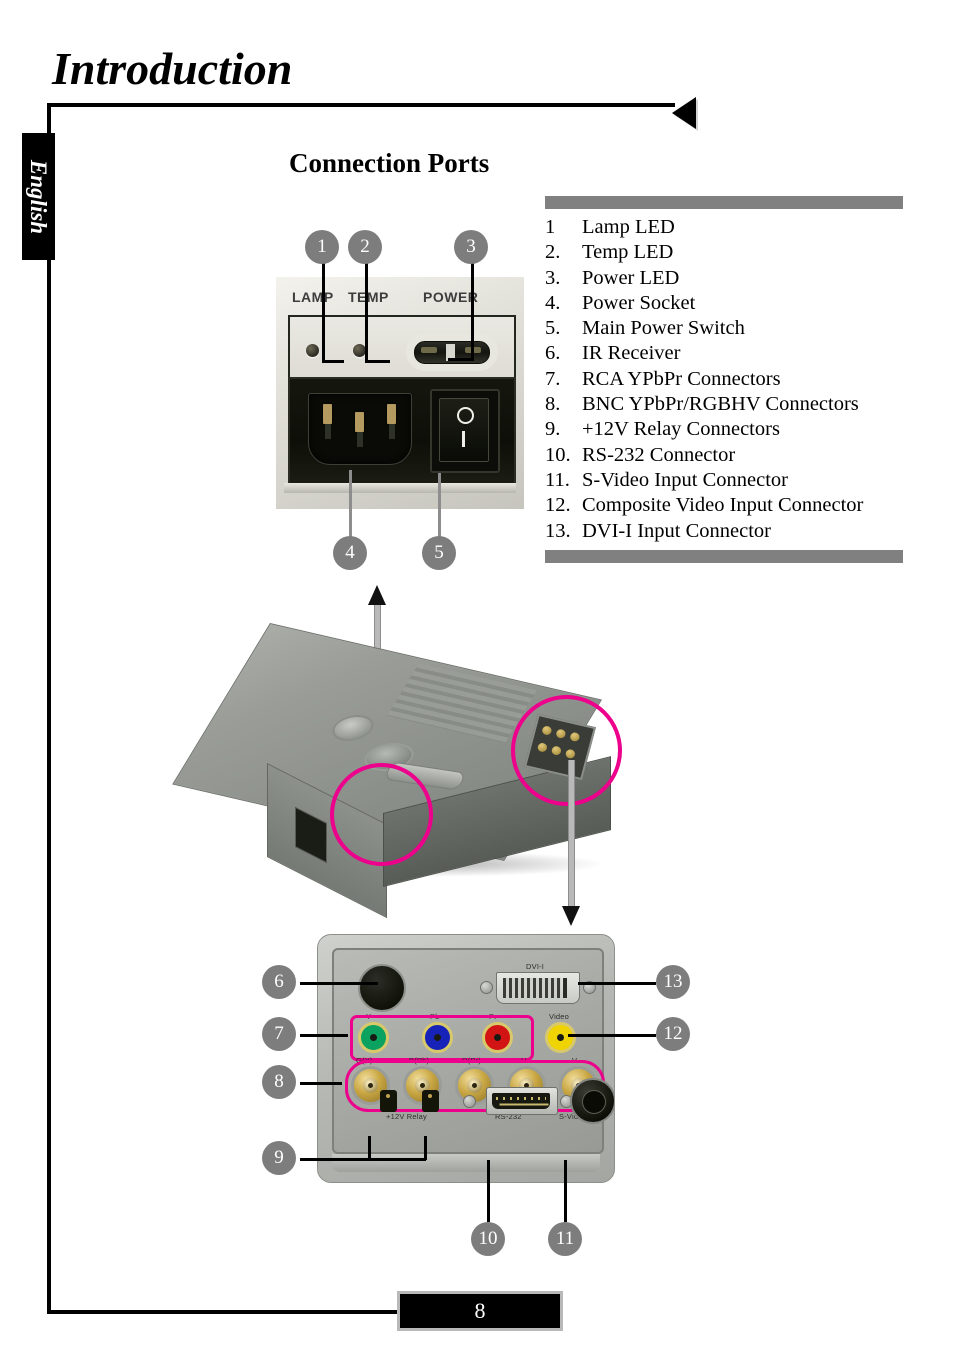  I want to click on legend-label: Power Socket, so click(639, 302).